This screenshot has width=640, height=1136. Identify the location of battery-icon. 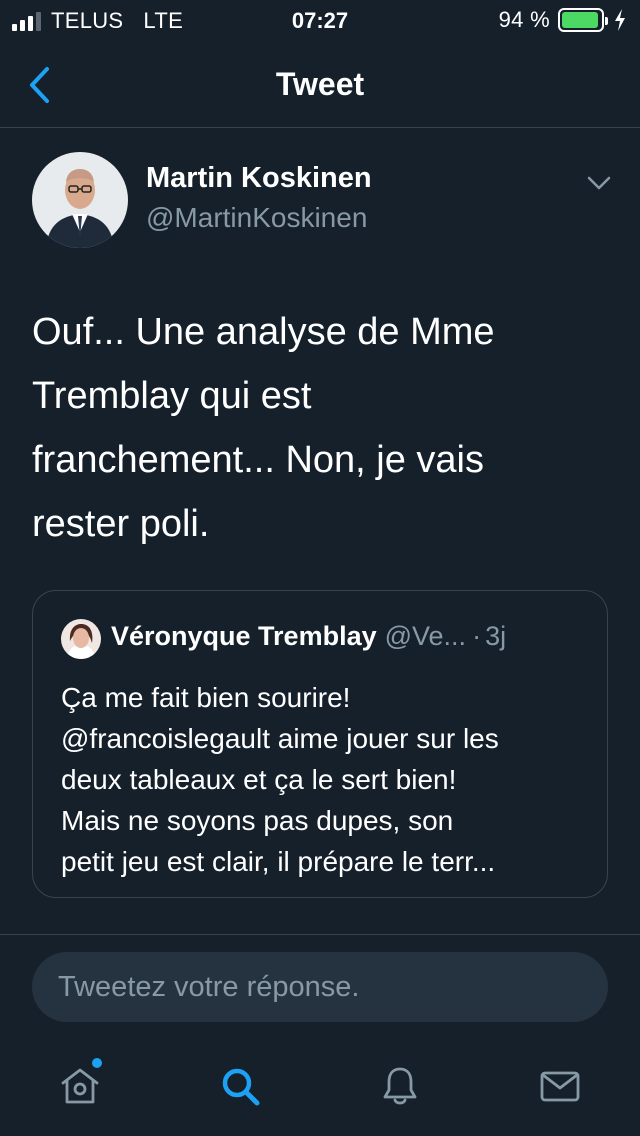
(583, 20).